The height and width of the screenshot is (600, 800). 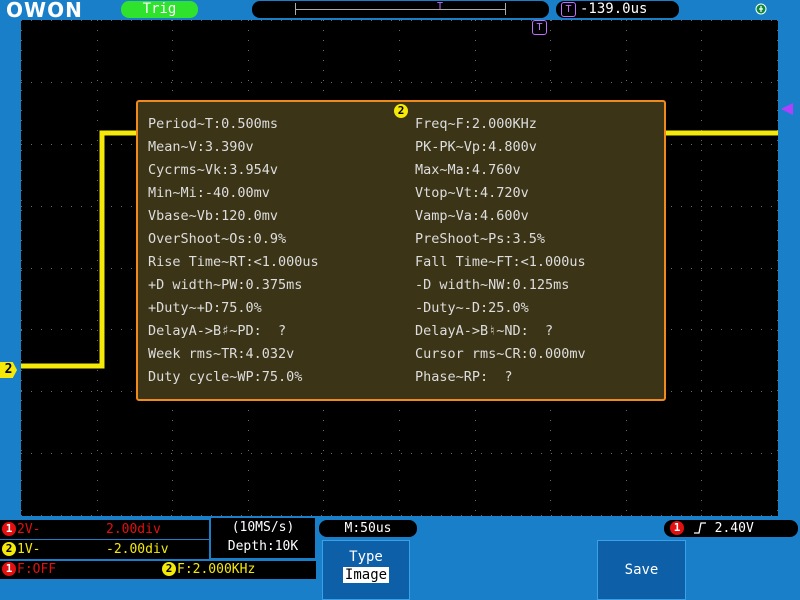 What do you see at coordinates (29, 549) in the screenshot?
I see `ch2-scale: 1V-` at bounding box center [29, 549].